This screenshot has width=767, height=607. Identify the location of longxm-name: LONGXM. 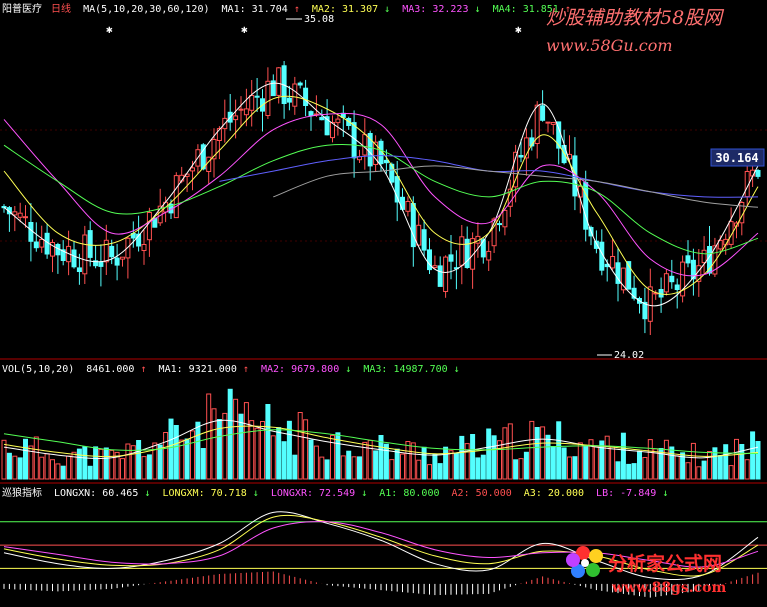
(180, 493).